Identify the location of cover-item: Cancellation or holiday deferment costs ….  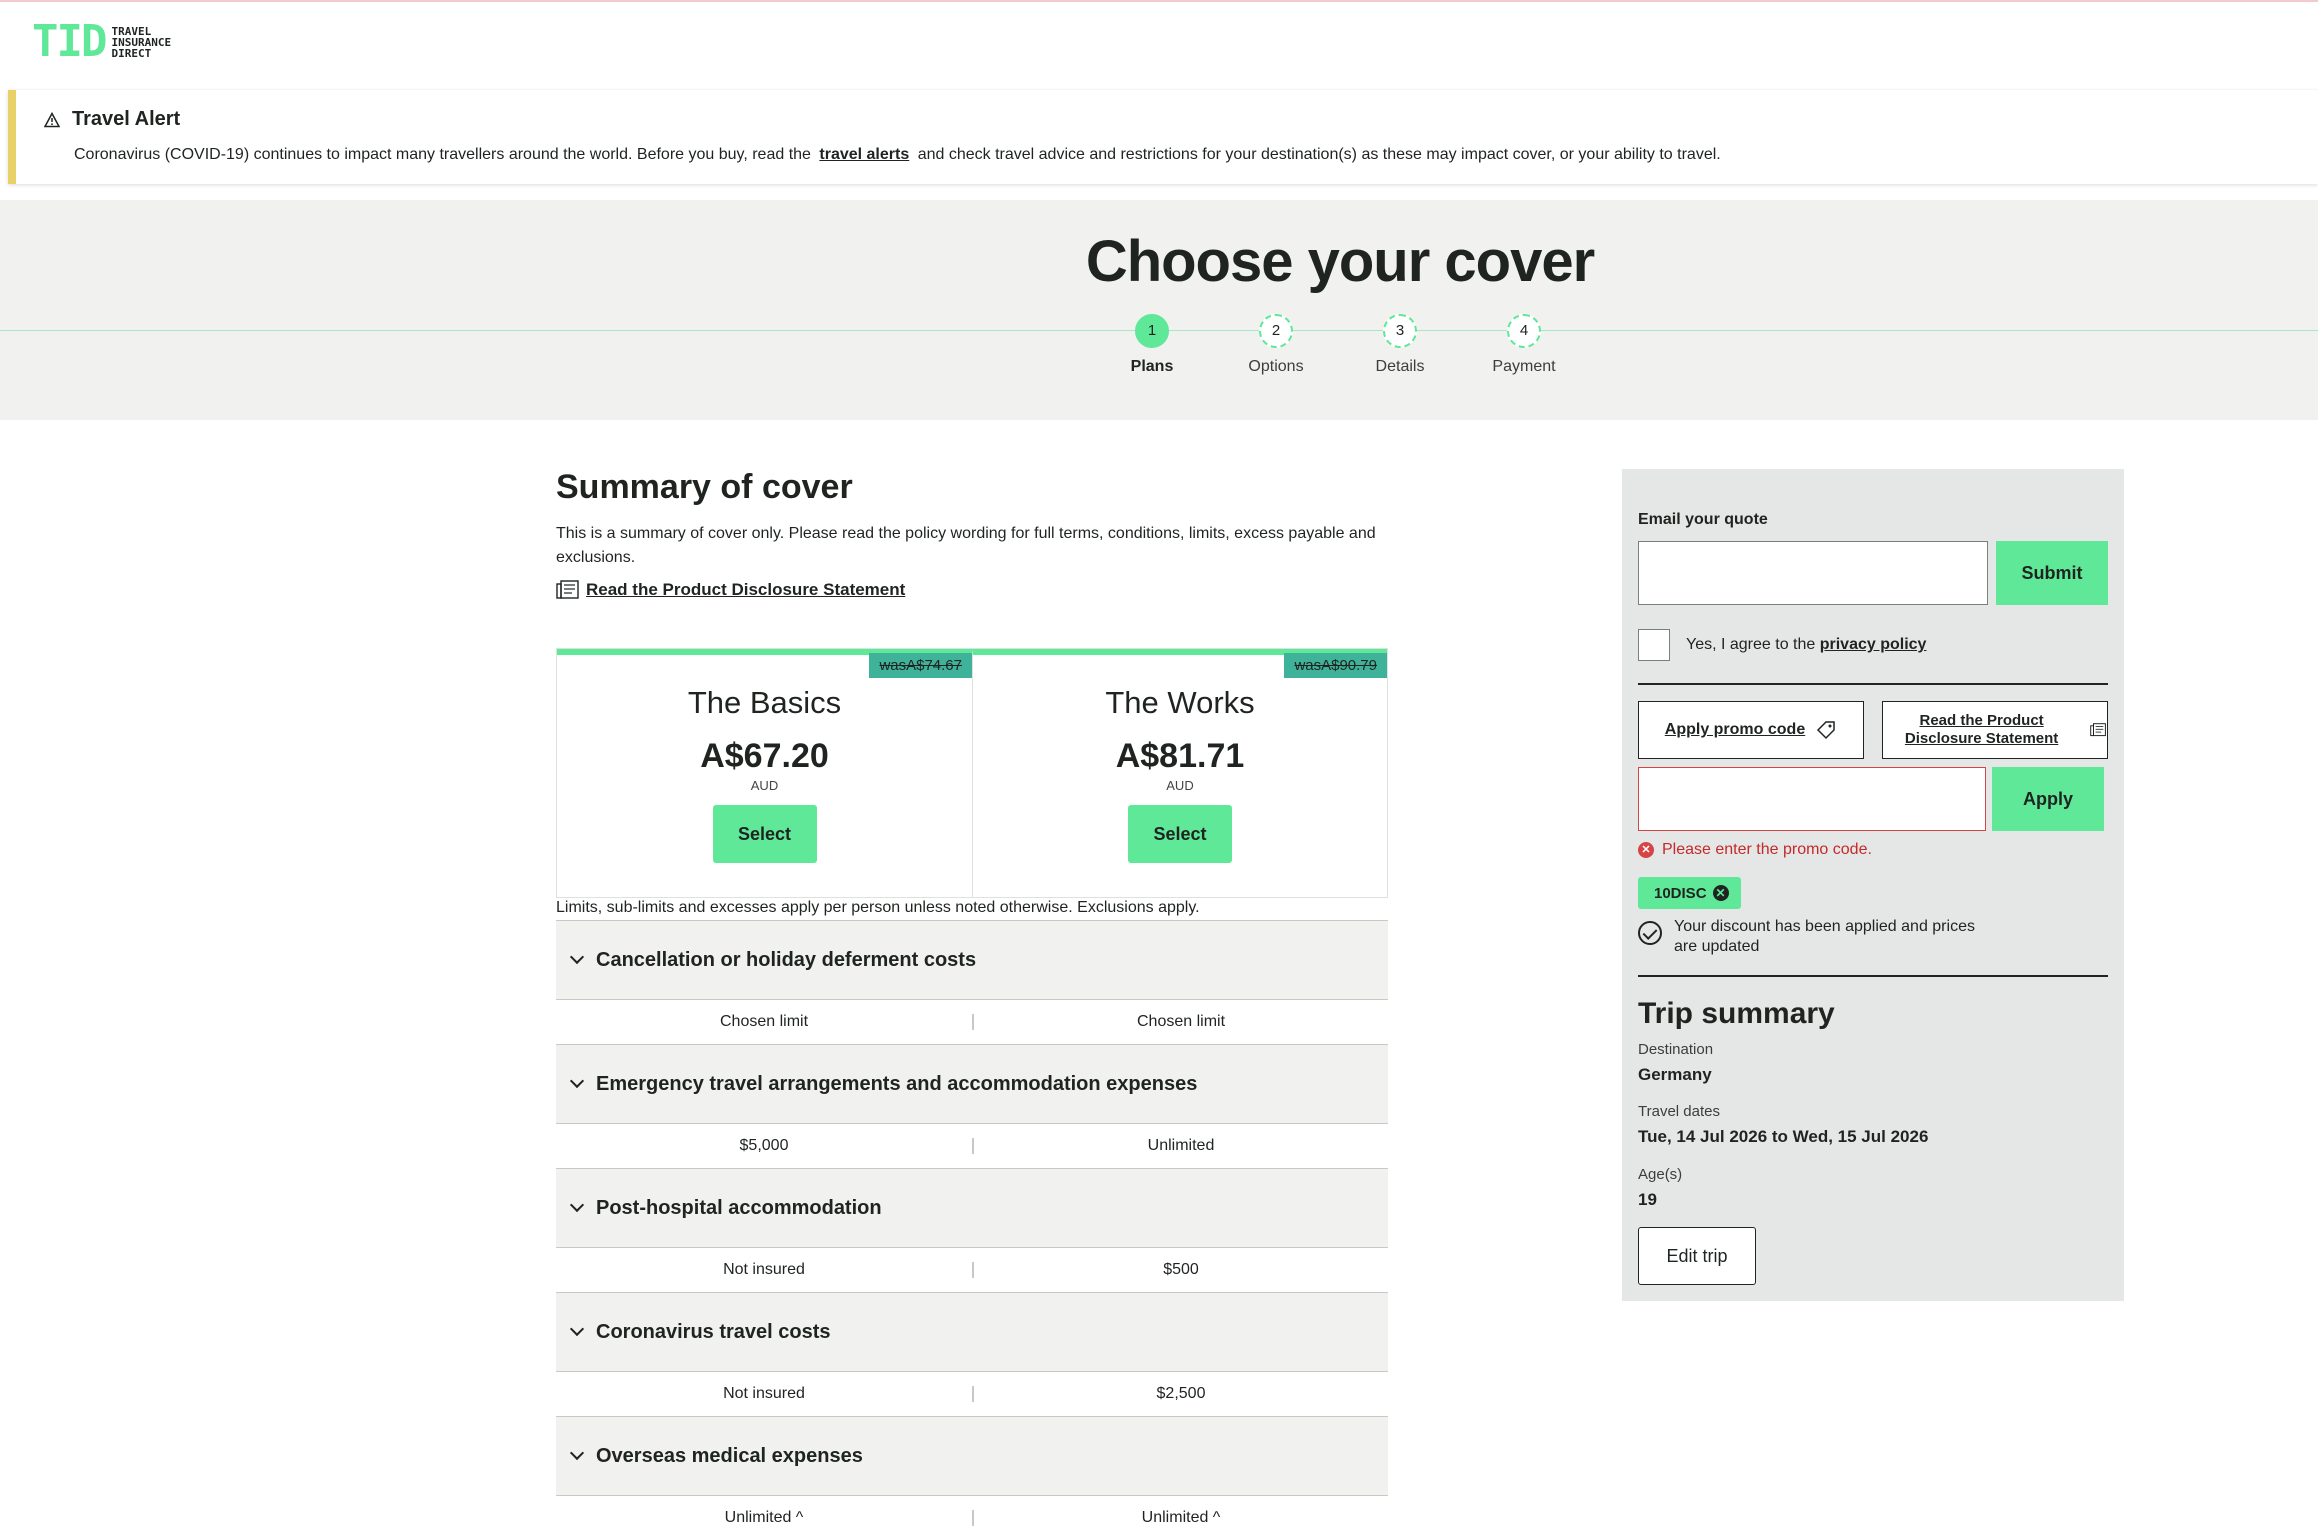
(972, 982).